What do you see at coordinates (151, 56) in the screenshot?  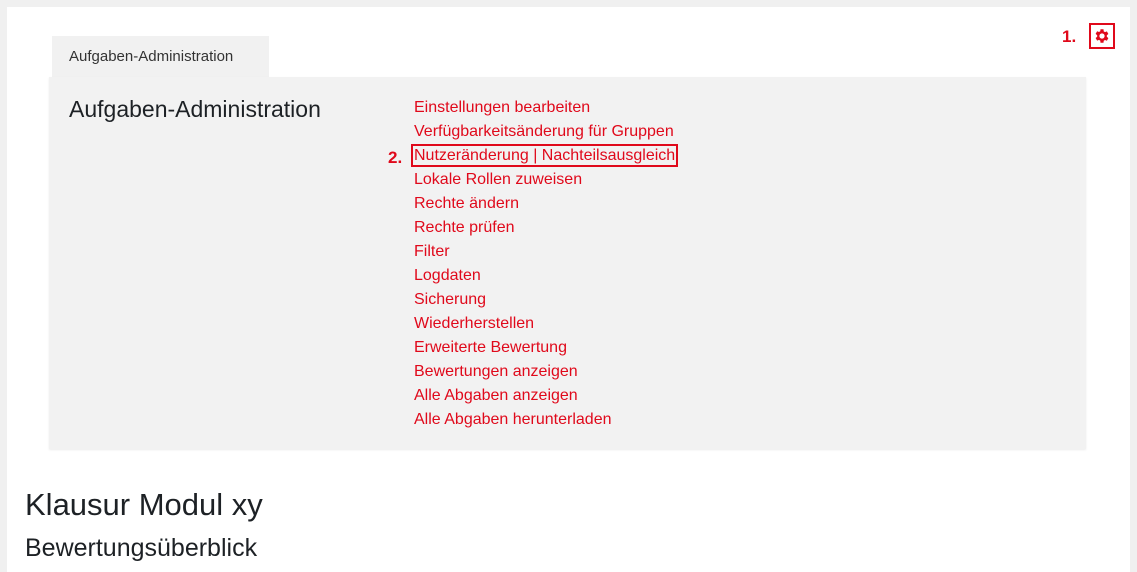 I see `tab-label: Aufgaben-Administration` at bounding box center [151, 56].